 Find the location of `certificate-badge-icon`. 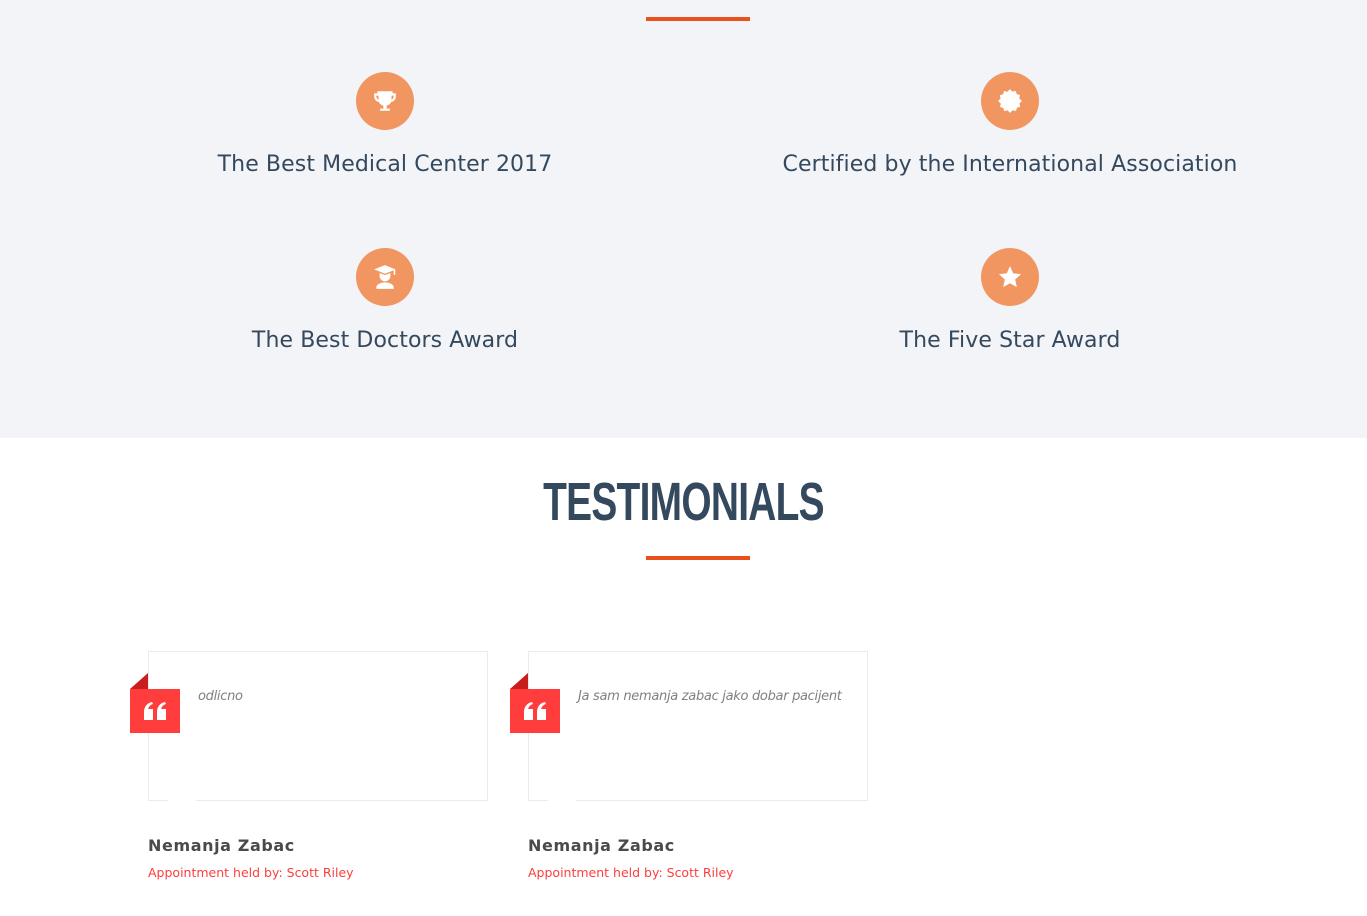

certificate-badge-icon is located at coordinates (1010, 101).